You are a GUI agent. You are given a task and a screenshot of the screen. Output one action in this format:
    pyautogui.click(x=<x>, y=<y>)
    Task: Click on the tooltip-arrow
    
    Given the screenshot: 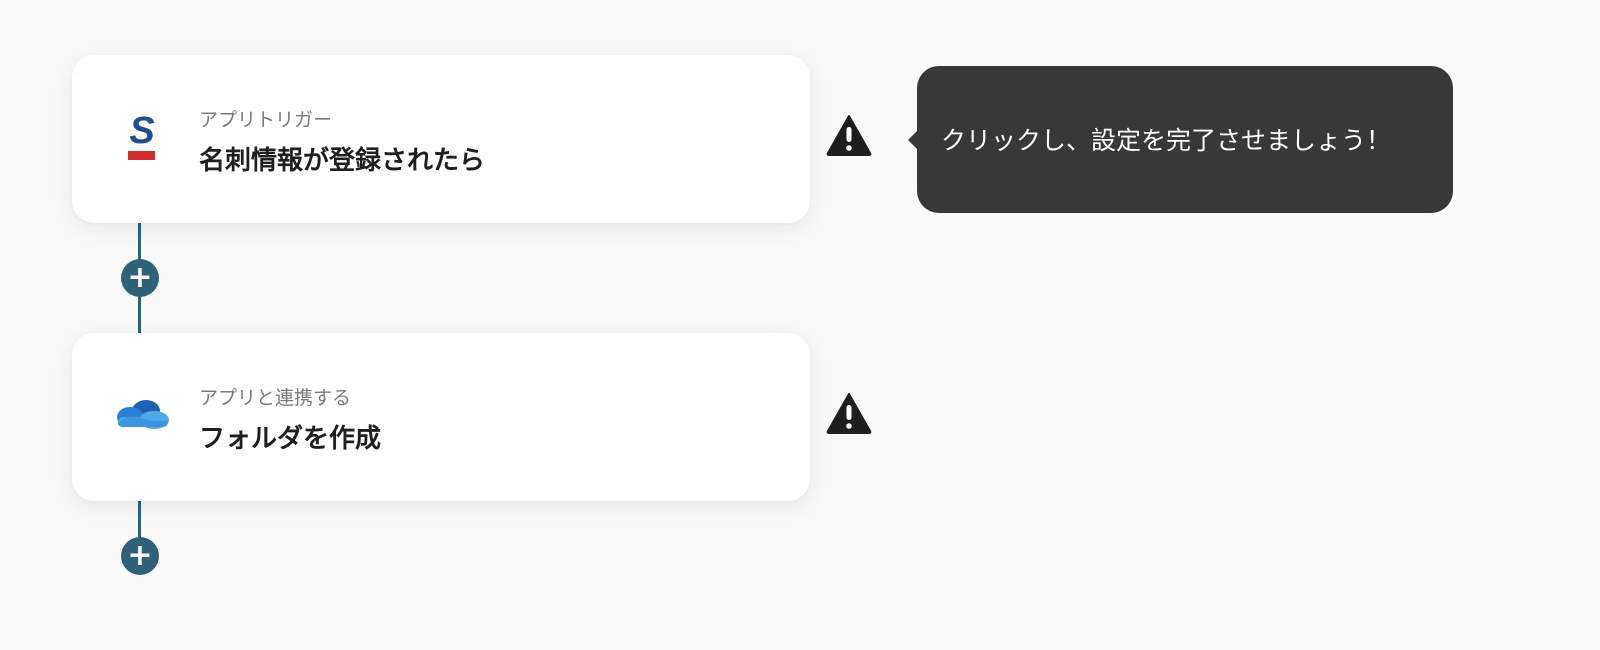 What is the action you would take?
    pyautogui.click(x=913, y=140)
    